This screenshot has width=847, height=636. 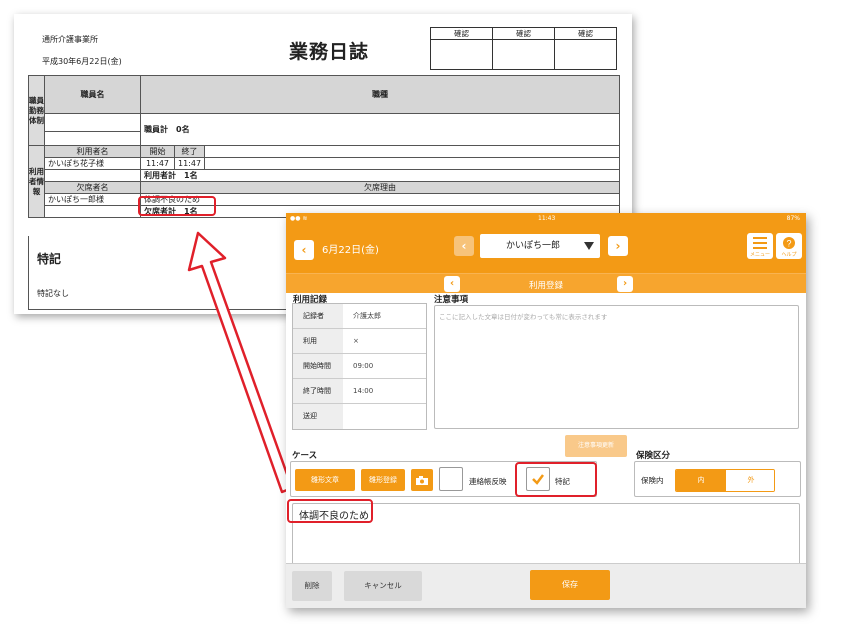 What do you see at coordinates (701, 480) in the screenshot?
I see `insurance-in-option: 内` at bounding box center [701, 480].